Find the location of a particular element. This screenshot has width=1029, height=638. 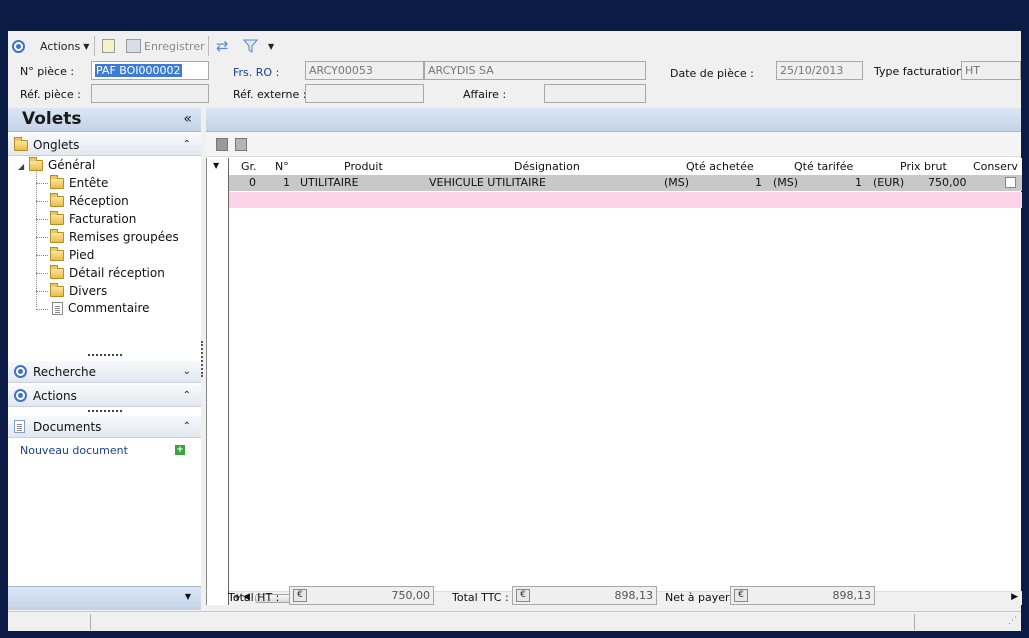

cell-conserv-checkbox is located at coordinates (1010, 182).